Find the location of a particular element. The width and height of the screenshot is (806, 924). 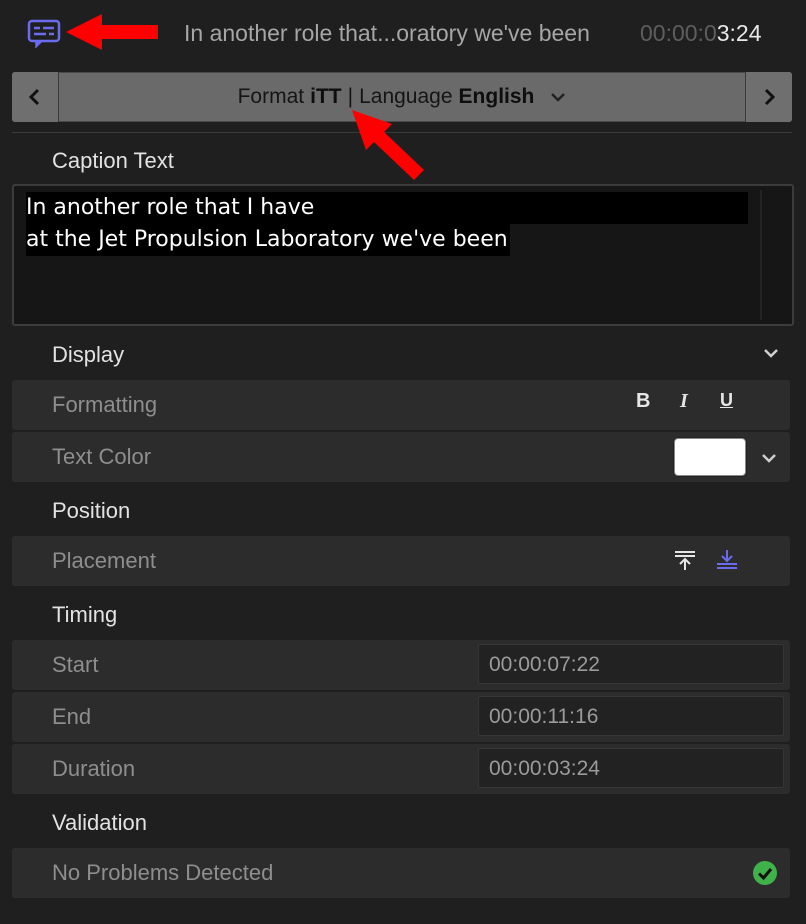

end-label: End is located at coordinates (72, 716).